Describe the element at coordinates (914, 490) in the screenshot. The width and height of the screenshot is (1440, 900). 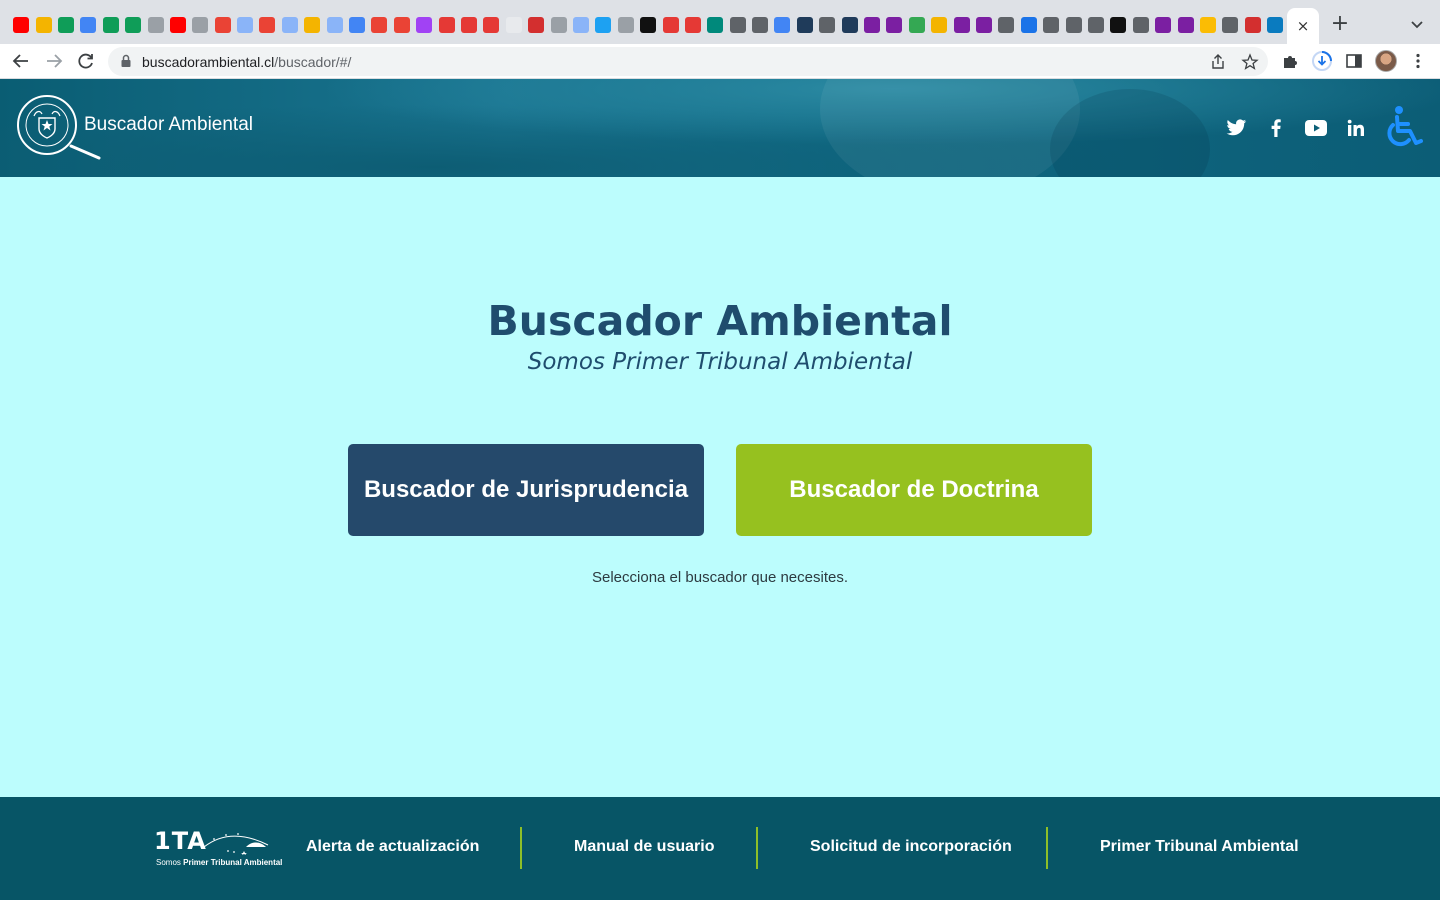
I see `doctrine-search-button: Buscador de Doctrina` at that location.